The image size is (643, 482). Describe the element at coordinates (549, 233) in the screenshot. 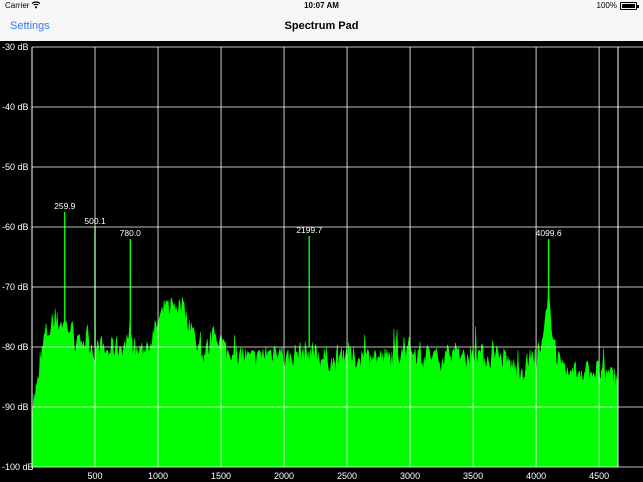

I see `peak-label: 4099.6` at that location.